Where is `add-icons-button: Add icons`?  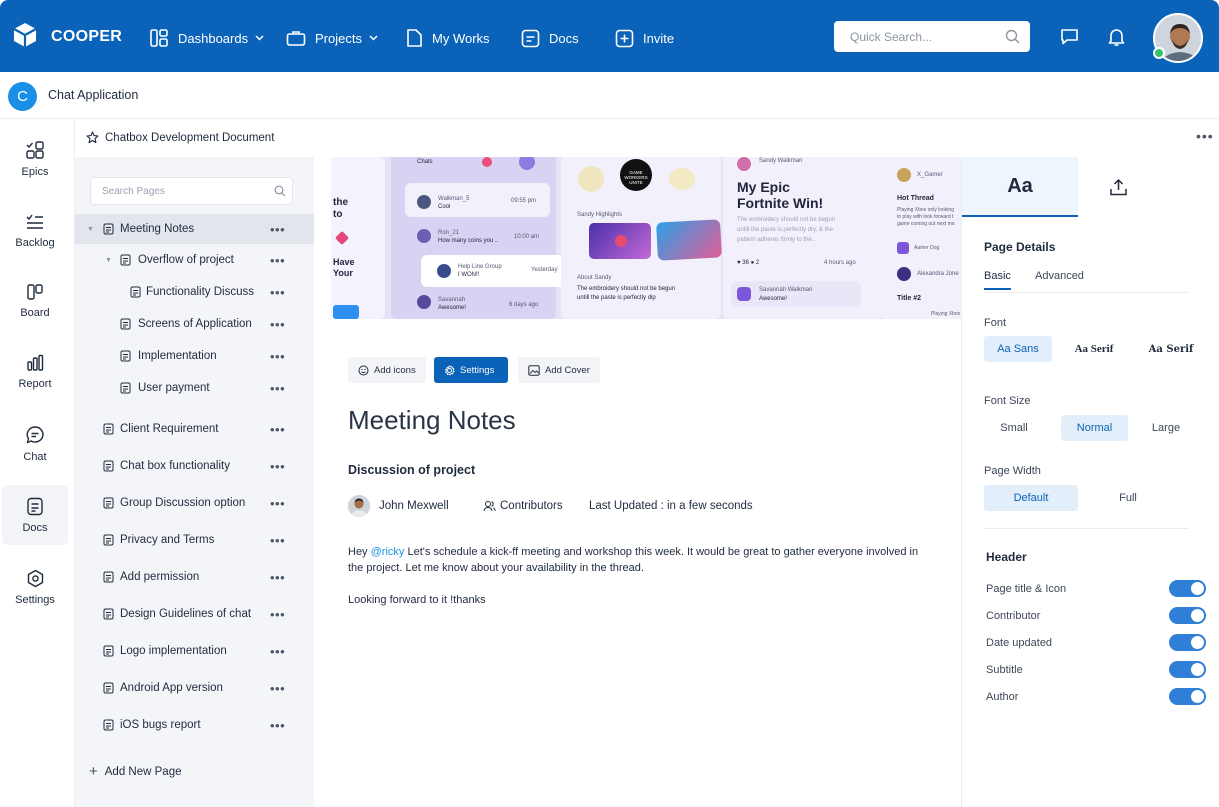 add-icons-button: Add icons is located at coordinates (387, 370).